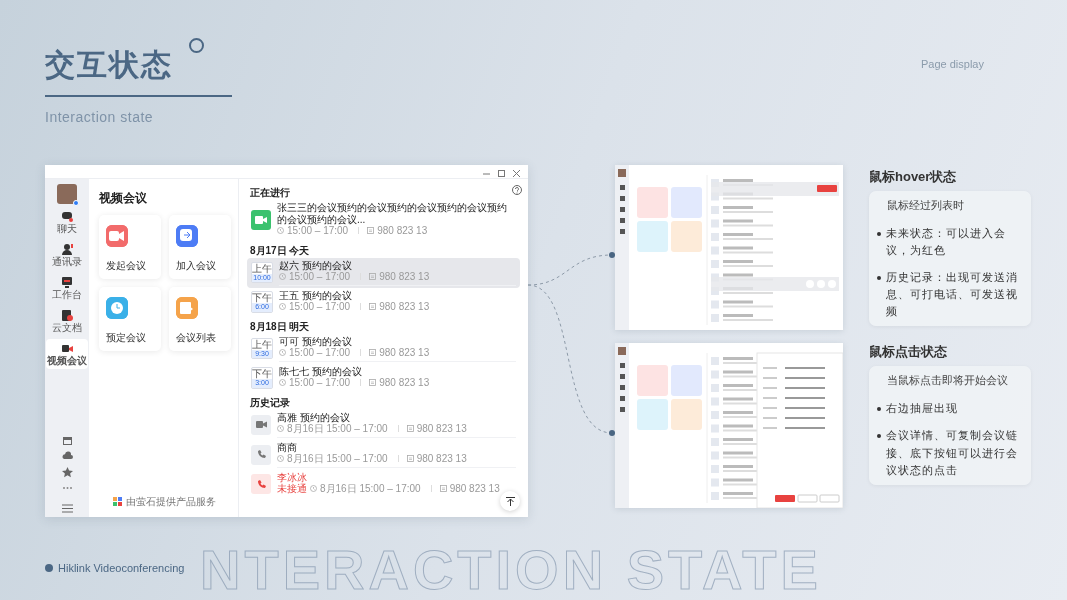 The width and height of the screenshot is (1067, 600). I want to click on colored-squares-logo-icon, so click(117, 501).